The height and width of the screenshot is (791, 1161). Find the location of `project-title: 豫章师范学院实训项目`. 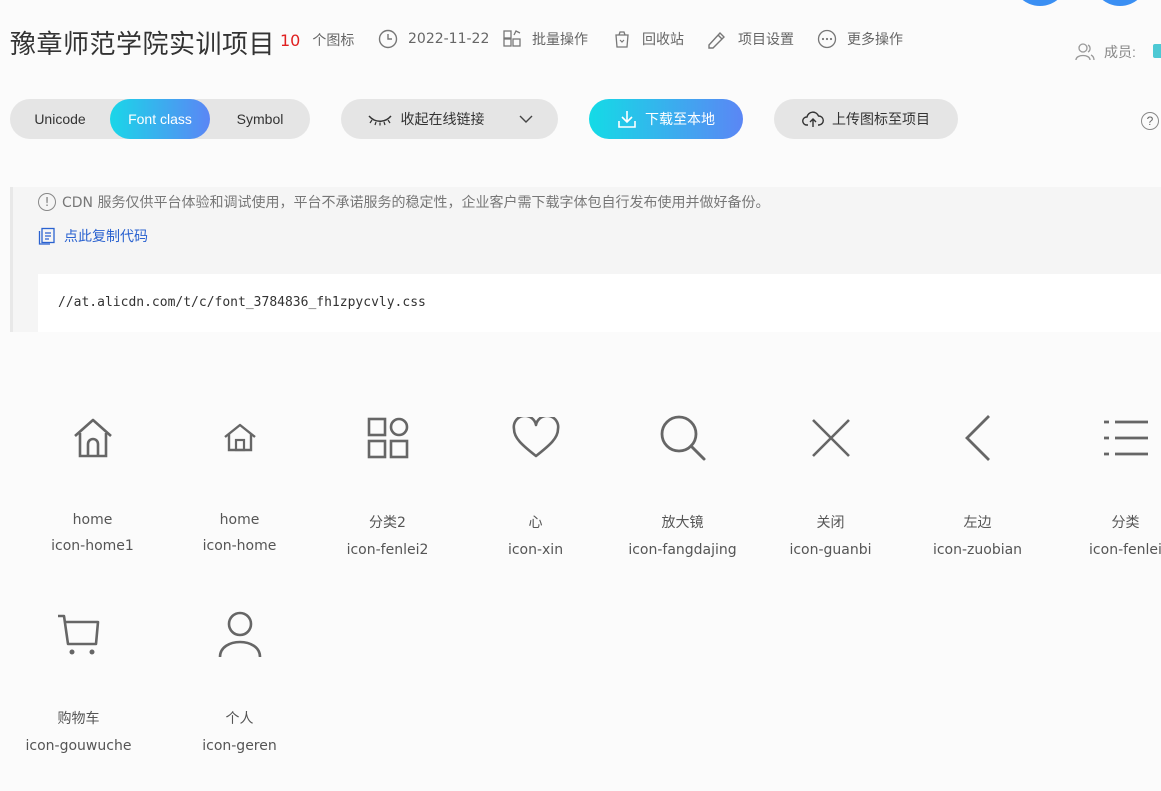

project-title: 豫章师范学院实训项目 is located at coordinates (143, 45).